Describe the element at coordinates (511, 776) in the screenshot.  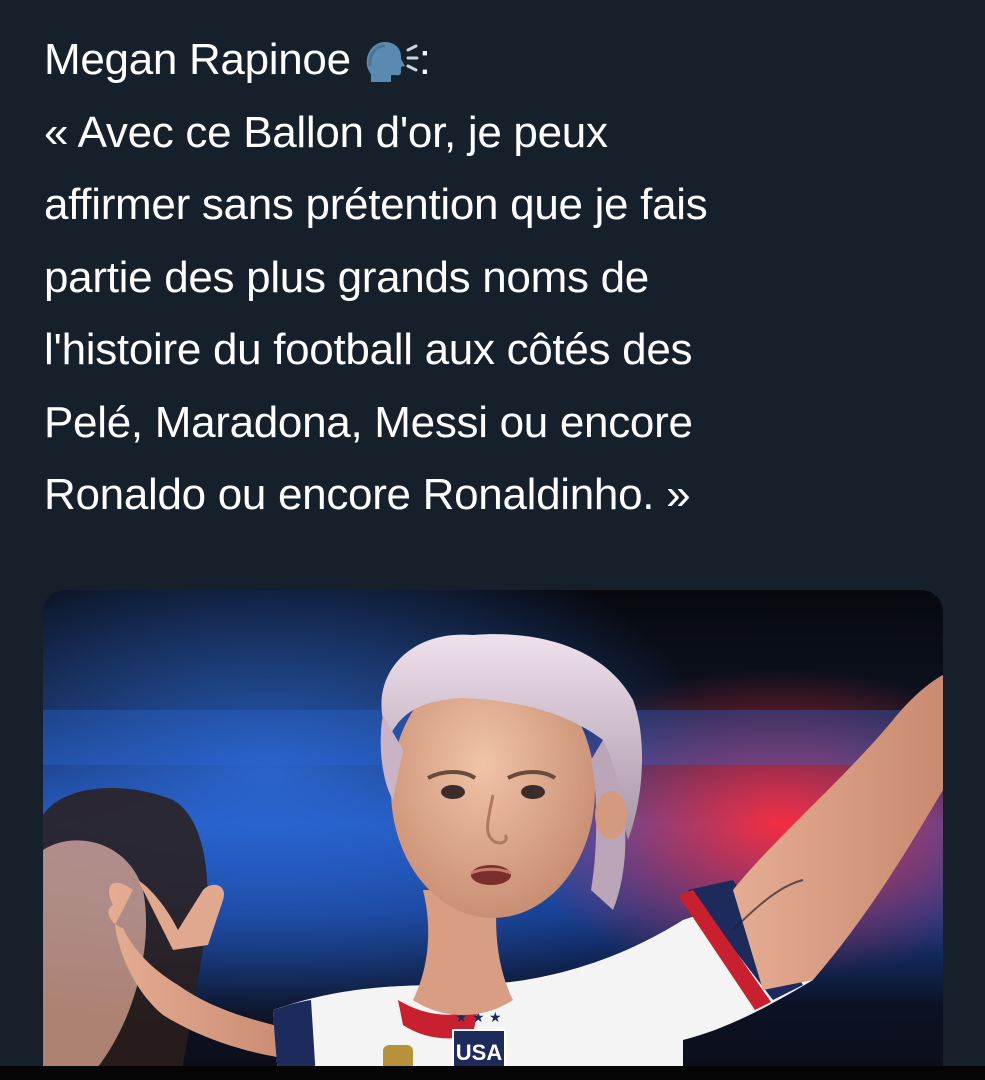
I see `head` at that location.